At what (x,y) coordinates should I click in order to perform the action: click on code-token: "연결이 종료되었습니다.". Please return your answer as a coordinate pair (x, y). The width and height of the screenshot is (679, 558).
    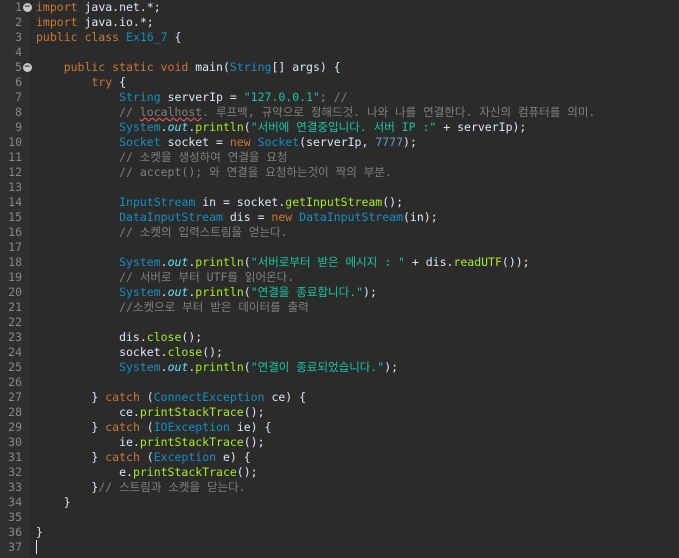
    Looking at the image, I should click on (317, 367).